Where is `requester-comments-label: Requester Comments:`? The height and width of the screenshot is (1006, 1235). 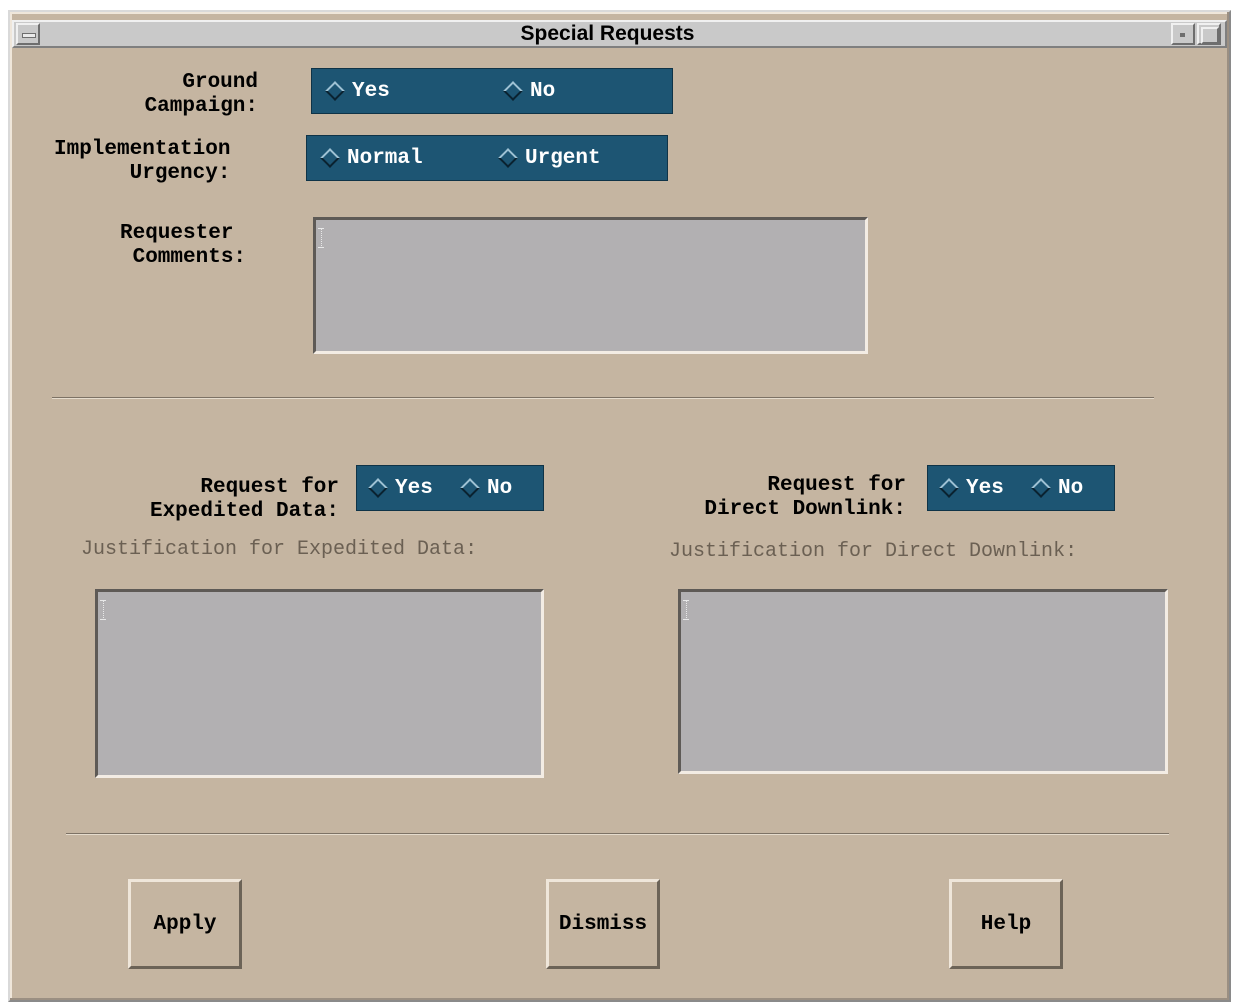
requester-comments-label: Requester Comments: is located at coordinates (183, 245).